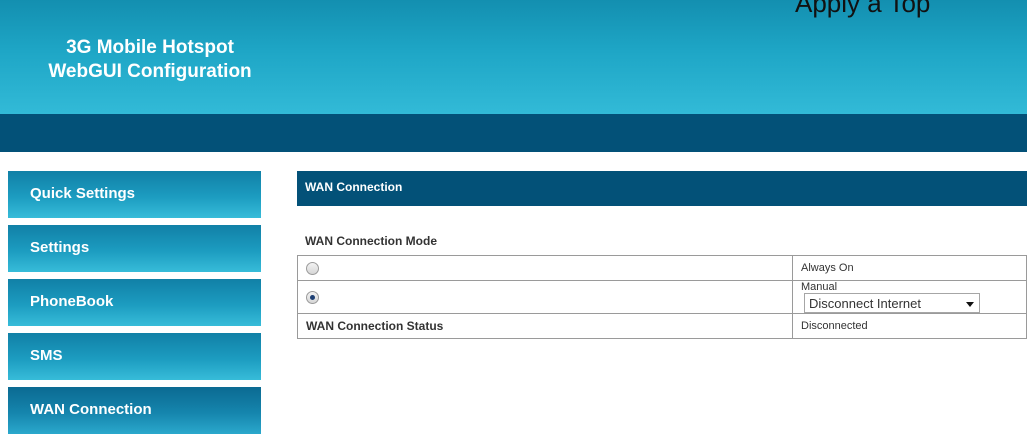  Describe the element at coordinates (72, 301) in the screenshot. I see `sidebar-item-label: PhoneBook` at that location.